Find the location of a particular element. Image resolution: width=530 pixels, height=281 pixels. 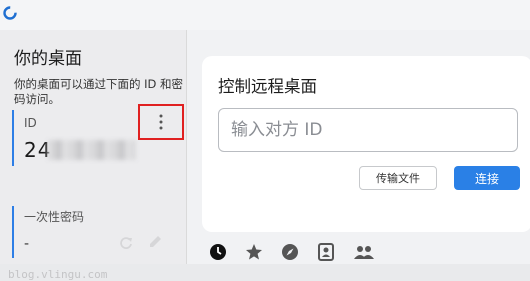

more-vertical-icon is located at coordinates (161, 122).